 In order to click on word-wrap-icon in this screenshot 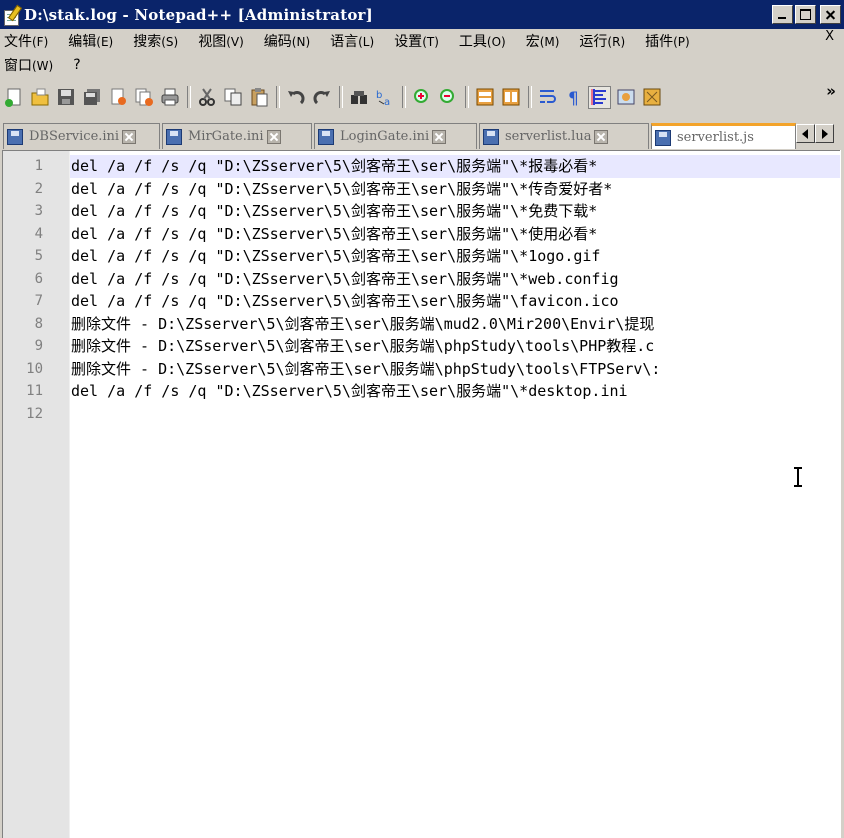, I will do `click(547, 96)`.